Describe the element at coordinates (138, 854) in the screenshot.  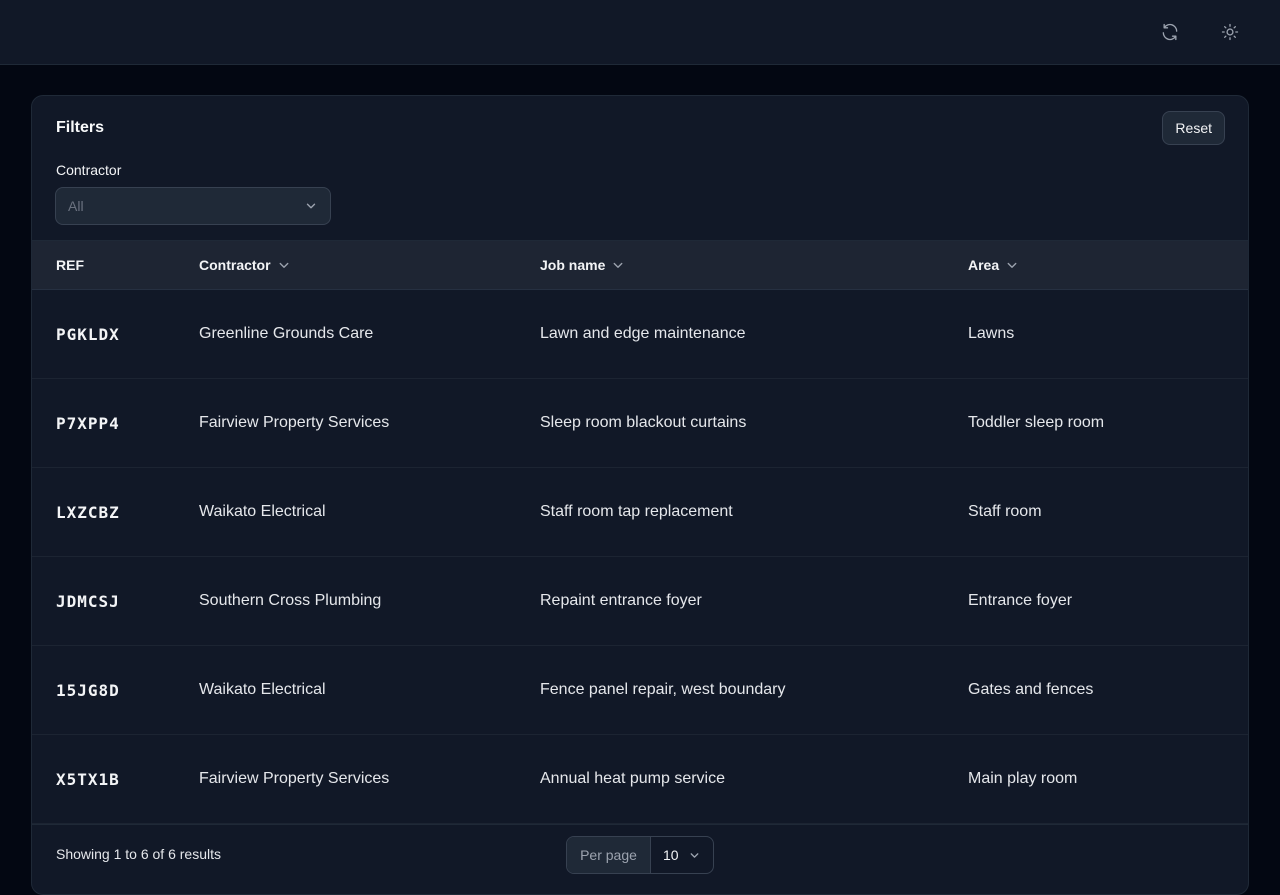
I see `results-count: Showing 1 to 6 of 6 results` at that location.